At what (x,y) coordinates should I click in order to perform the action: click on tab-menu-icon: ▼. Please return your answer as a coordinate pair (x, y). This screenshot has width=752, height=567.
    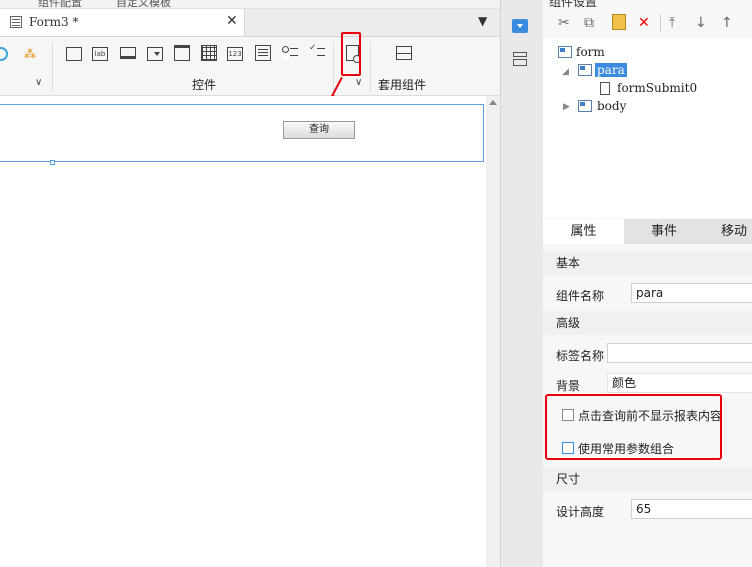
    Looking at the image, I should click on (482, 21).